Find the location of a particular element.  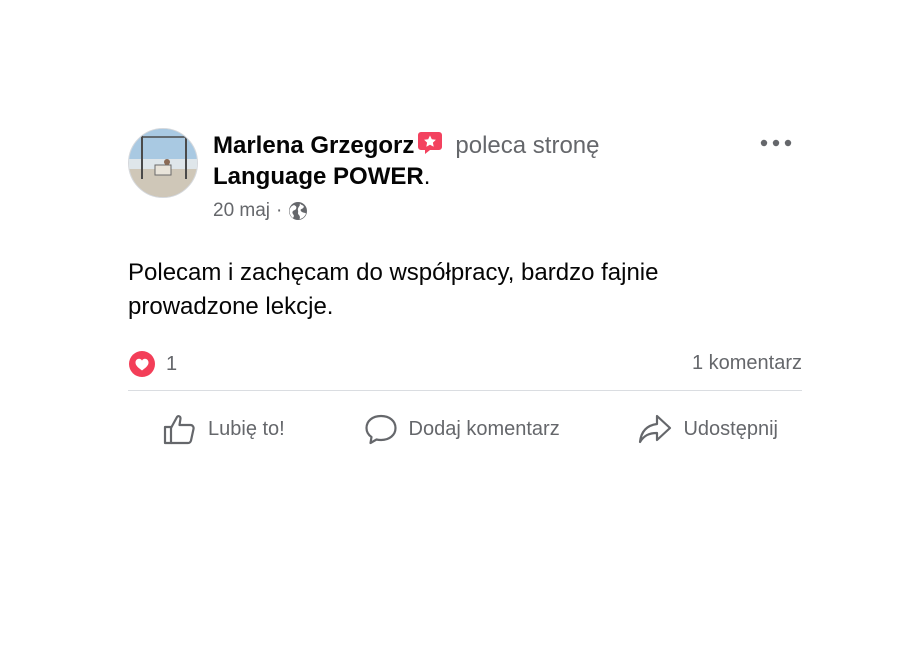

comment-label: Dodaj komentarz is located at coordinates (484, 428).